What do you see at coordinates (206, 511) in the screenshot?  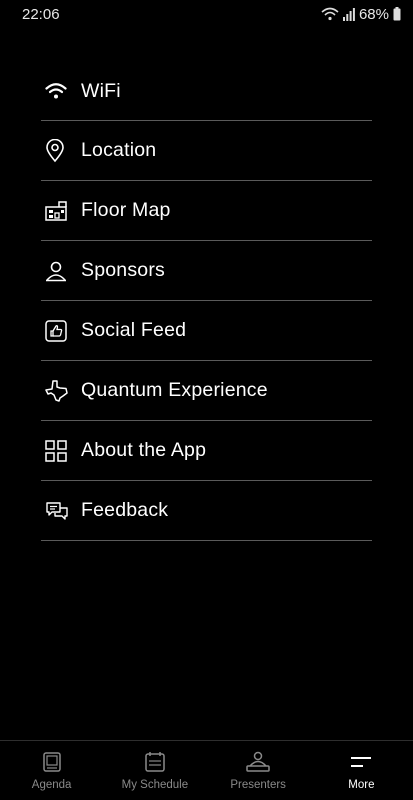 I see `menu-item-feedback: Feedback` at bounding box center [206, 511].